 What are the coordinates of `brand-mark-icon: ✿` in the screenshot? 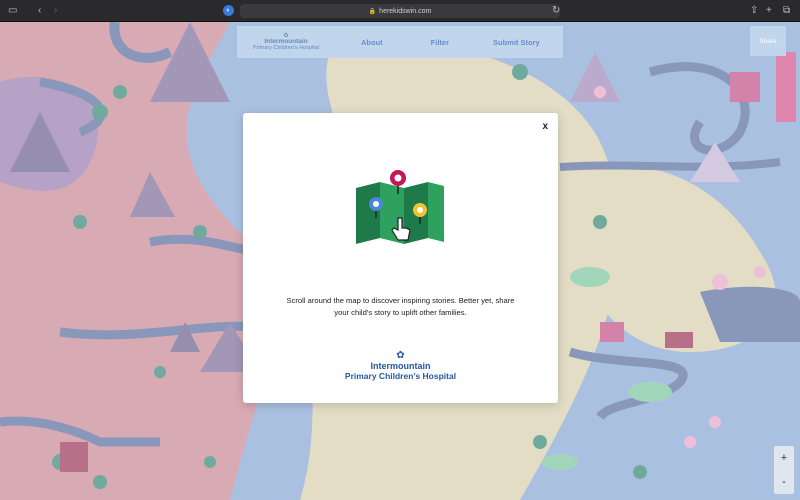 It's located at (400, 355).